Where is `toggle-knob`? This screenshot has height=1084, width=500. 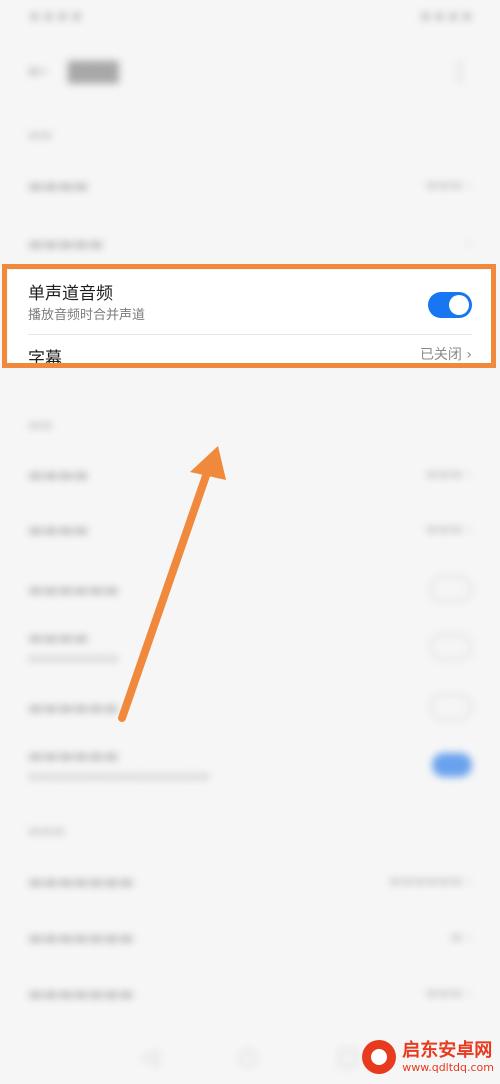
toggle-knob is located at coordinates (459, 305).